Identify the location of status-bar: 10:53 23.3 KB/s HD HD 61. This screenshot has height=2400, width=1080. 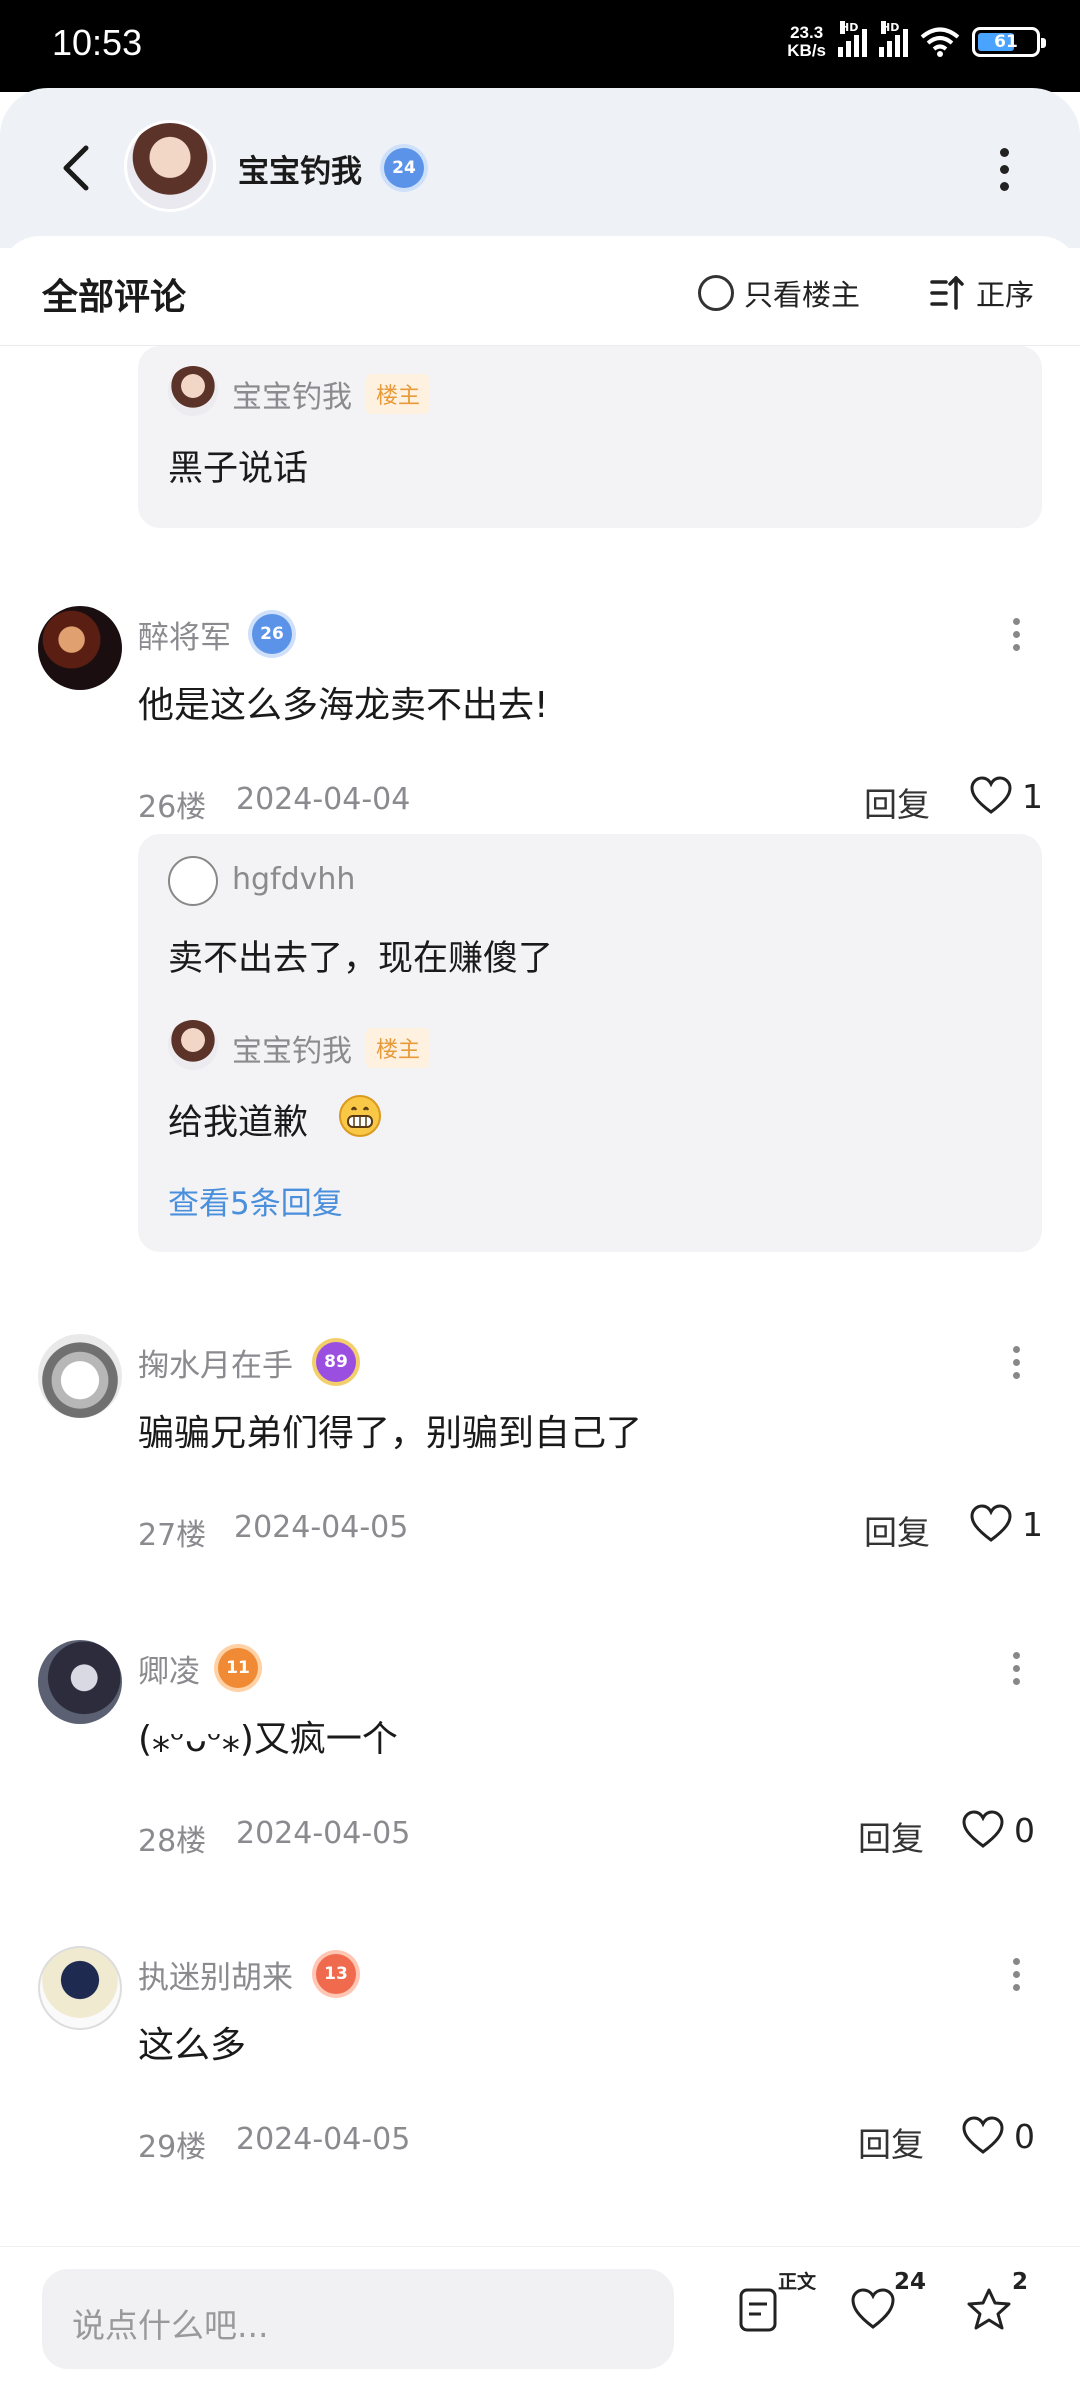
(540, 46).